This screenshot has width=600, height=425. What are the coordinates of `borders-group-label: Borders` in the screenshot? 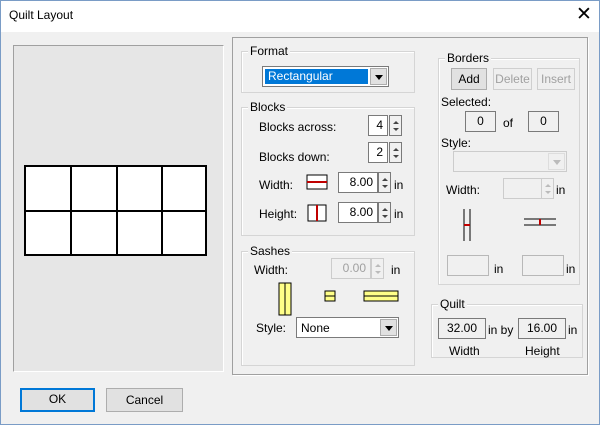 It's located at (468, 58).